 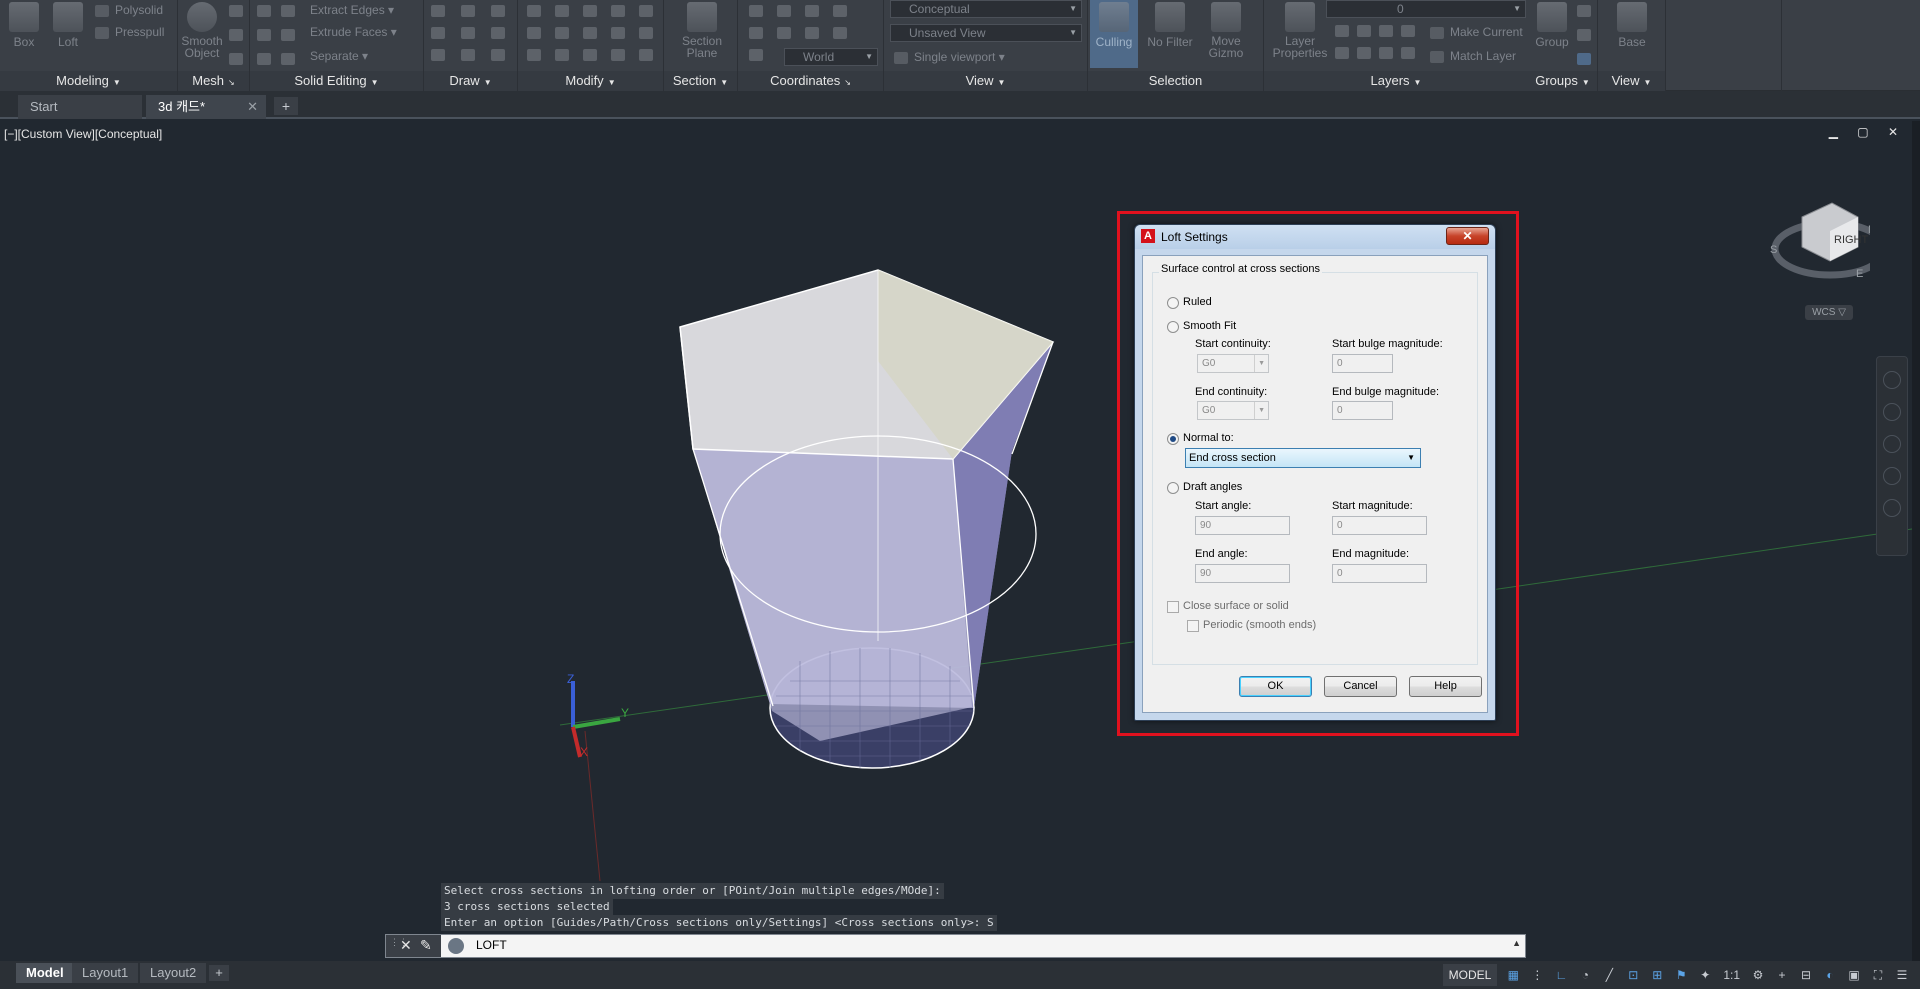 What do you see at coordinates (1170, 33) in the screenshot?
I see `no-filter-button: No Filter` at bounding box center [1170, 33].